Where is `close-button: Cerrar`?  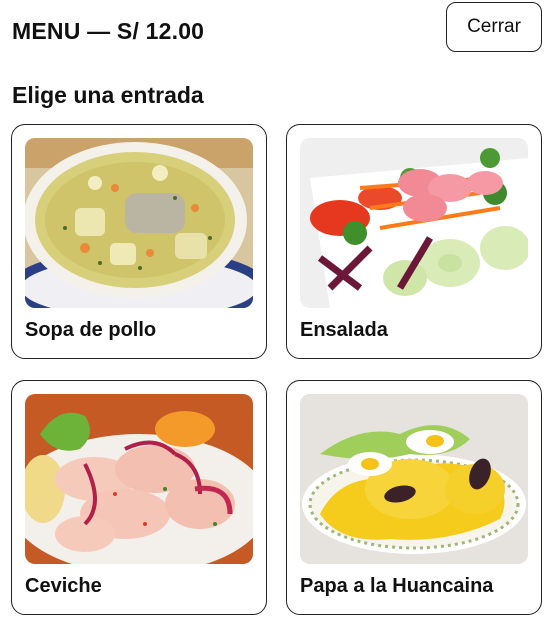 close-button: Cerrar is located at coordinates (494, 27).